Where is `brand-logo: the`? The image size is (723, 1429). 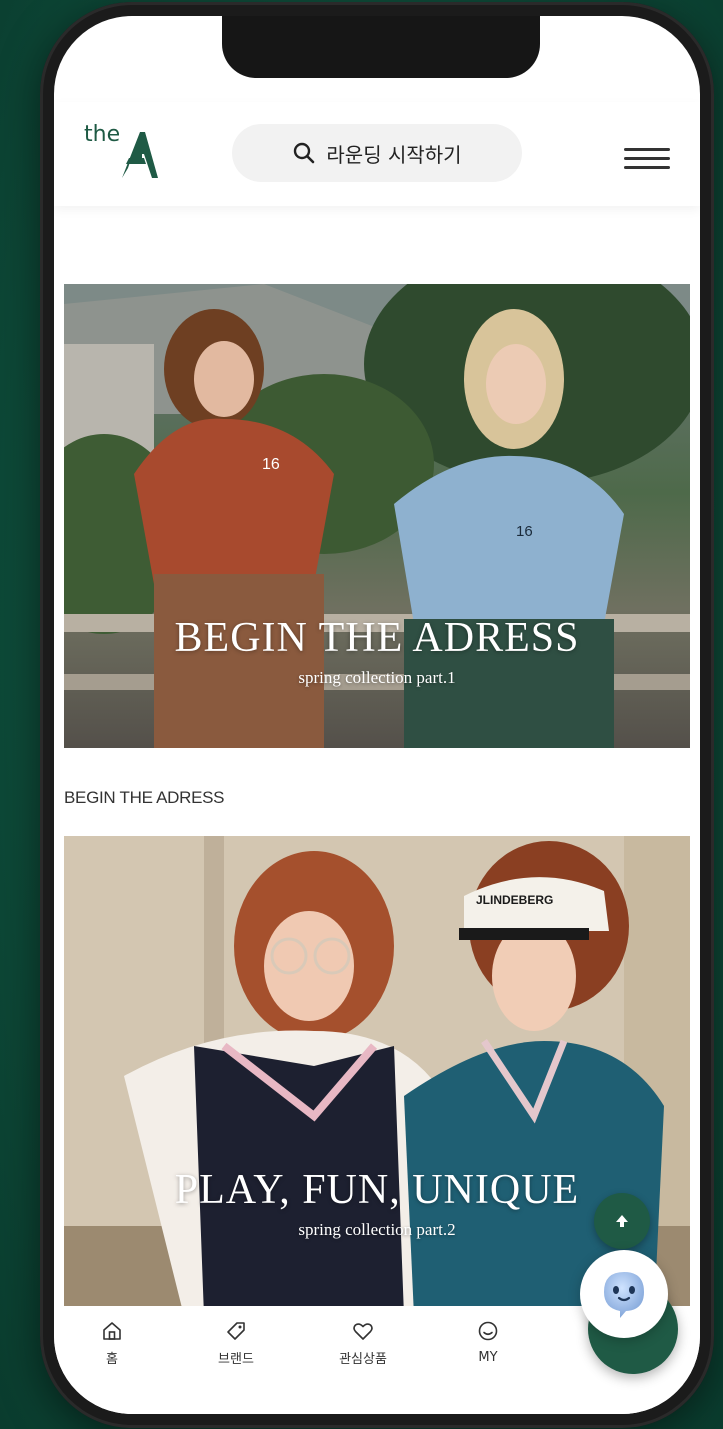
brand-logo: the is located at coordinates (124, 152).